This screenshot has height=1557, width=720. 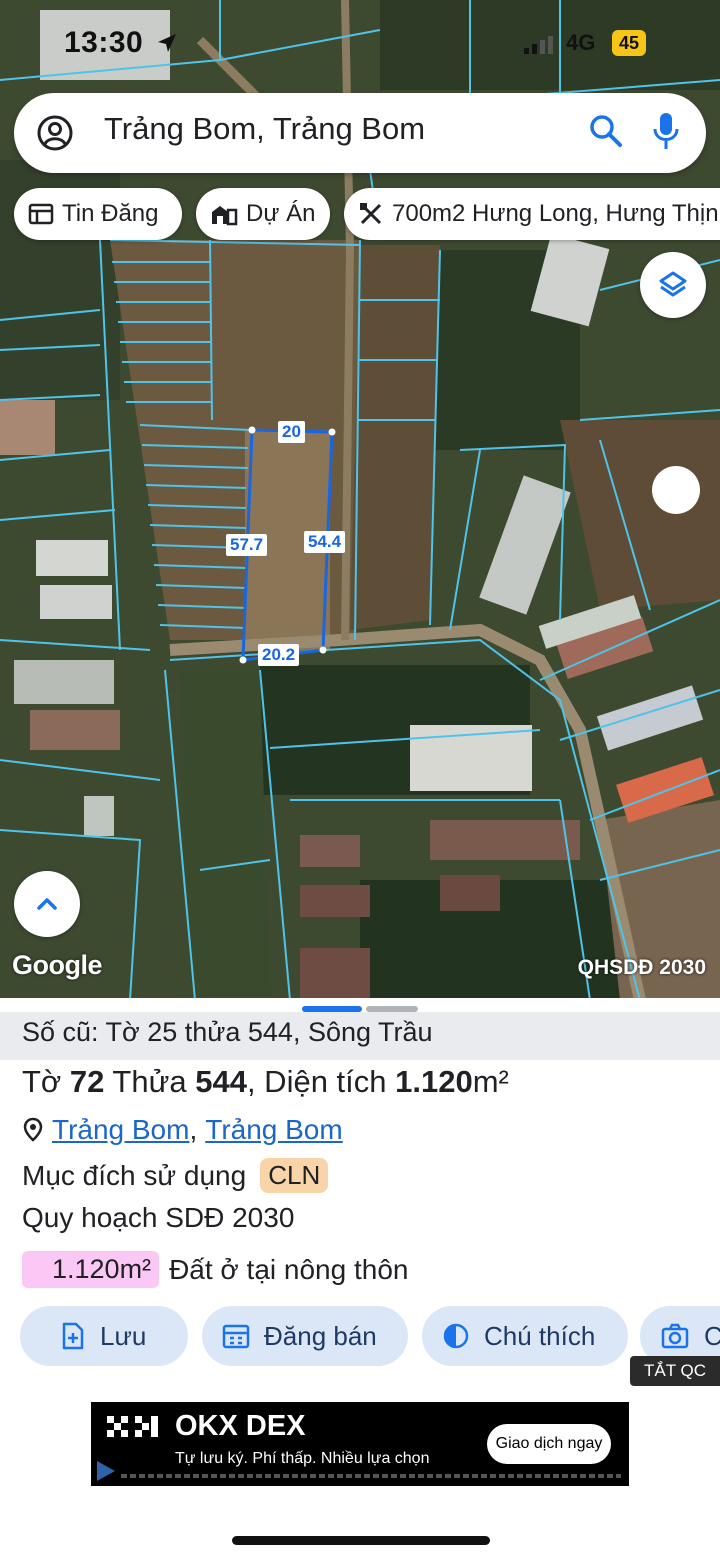 What do you see at coordinates (294, 1175) in the screenshot?
I see `land-use-badge: CLN` at bounding box center [294, 1175].